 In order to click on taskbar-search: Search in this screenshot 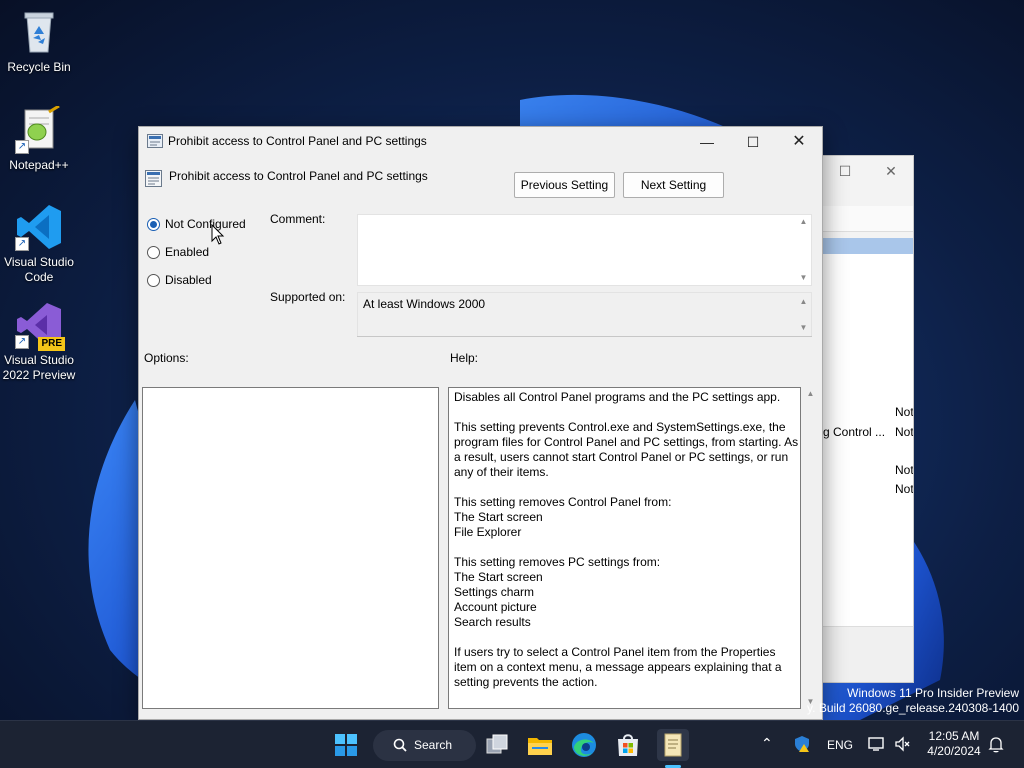, I will do `click(424, 745)`.